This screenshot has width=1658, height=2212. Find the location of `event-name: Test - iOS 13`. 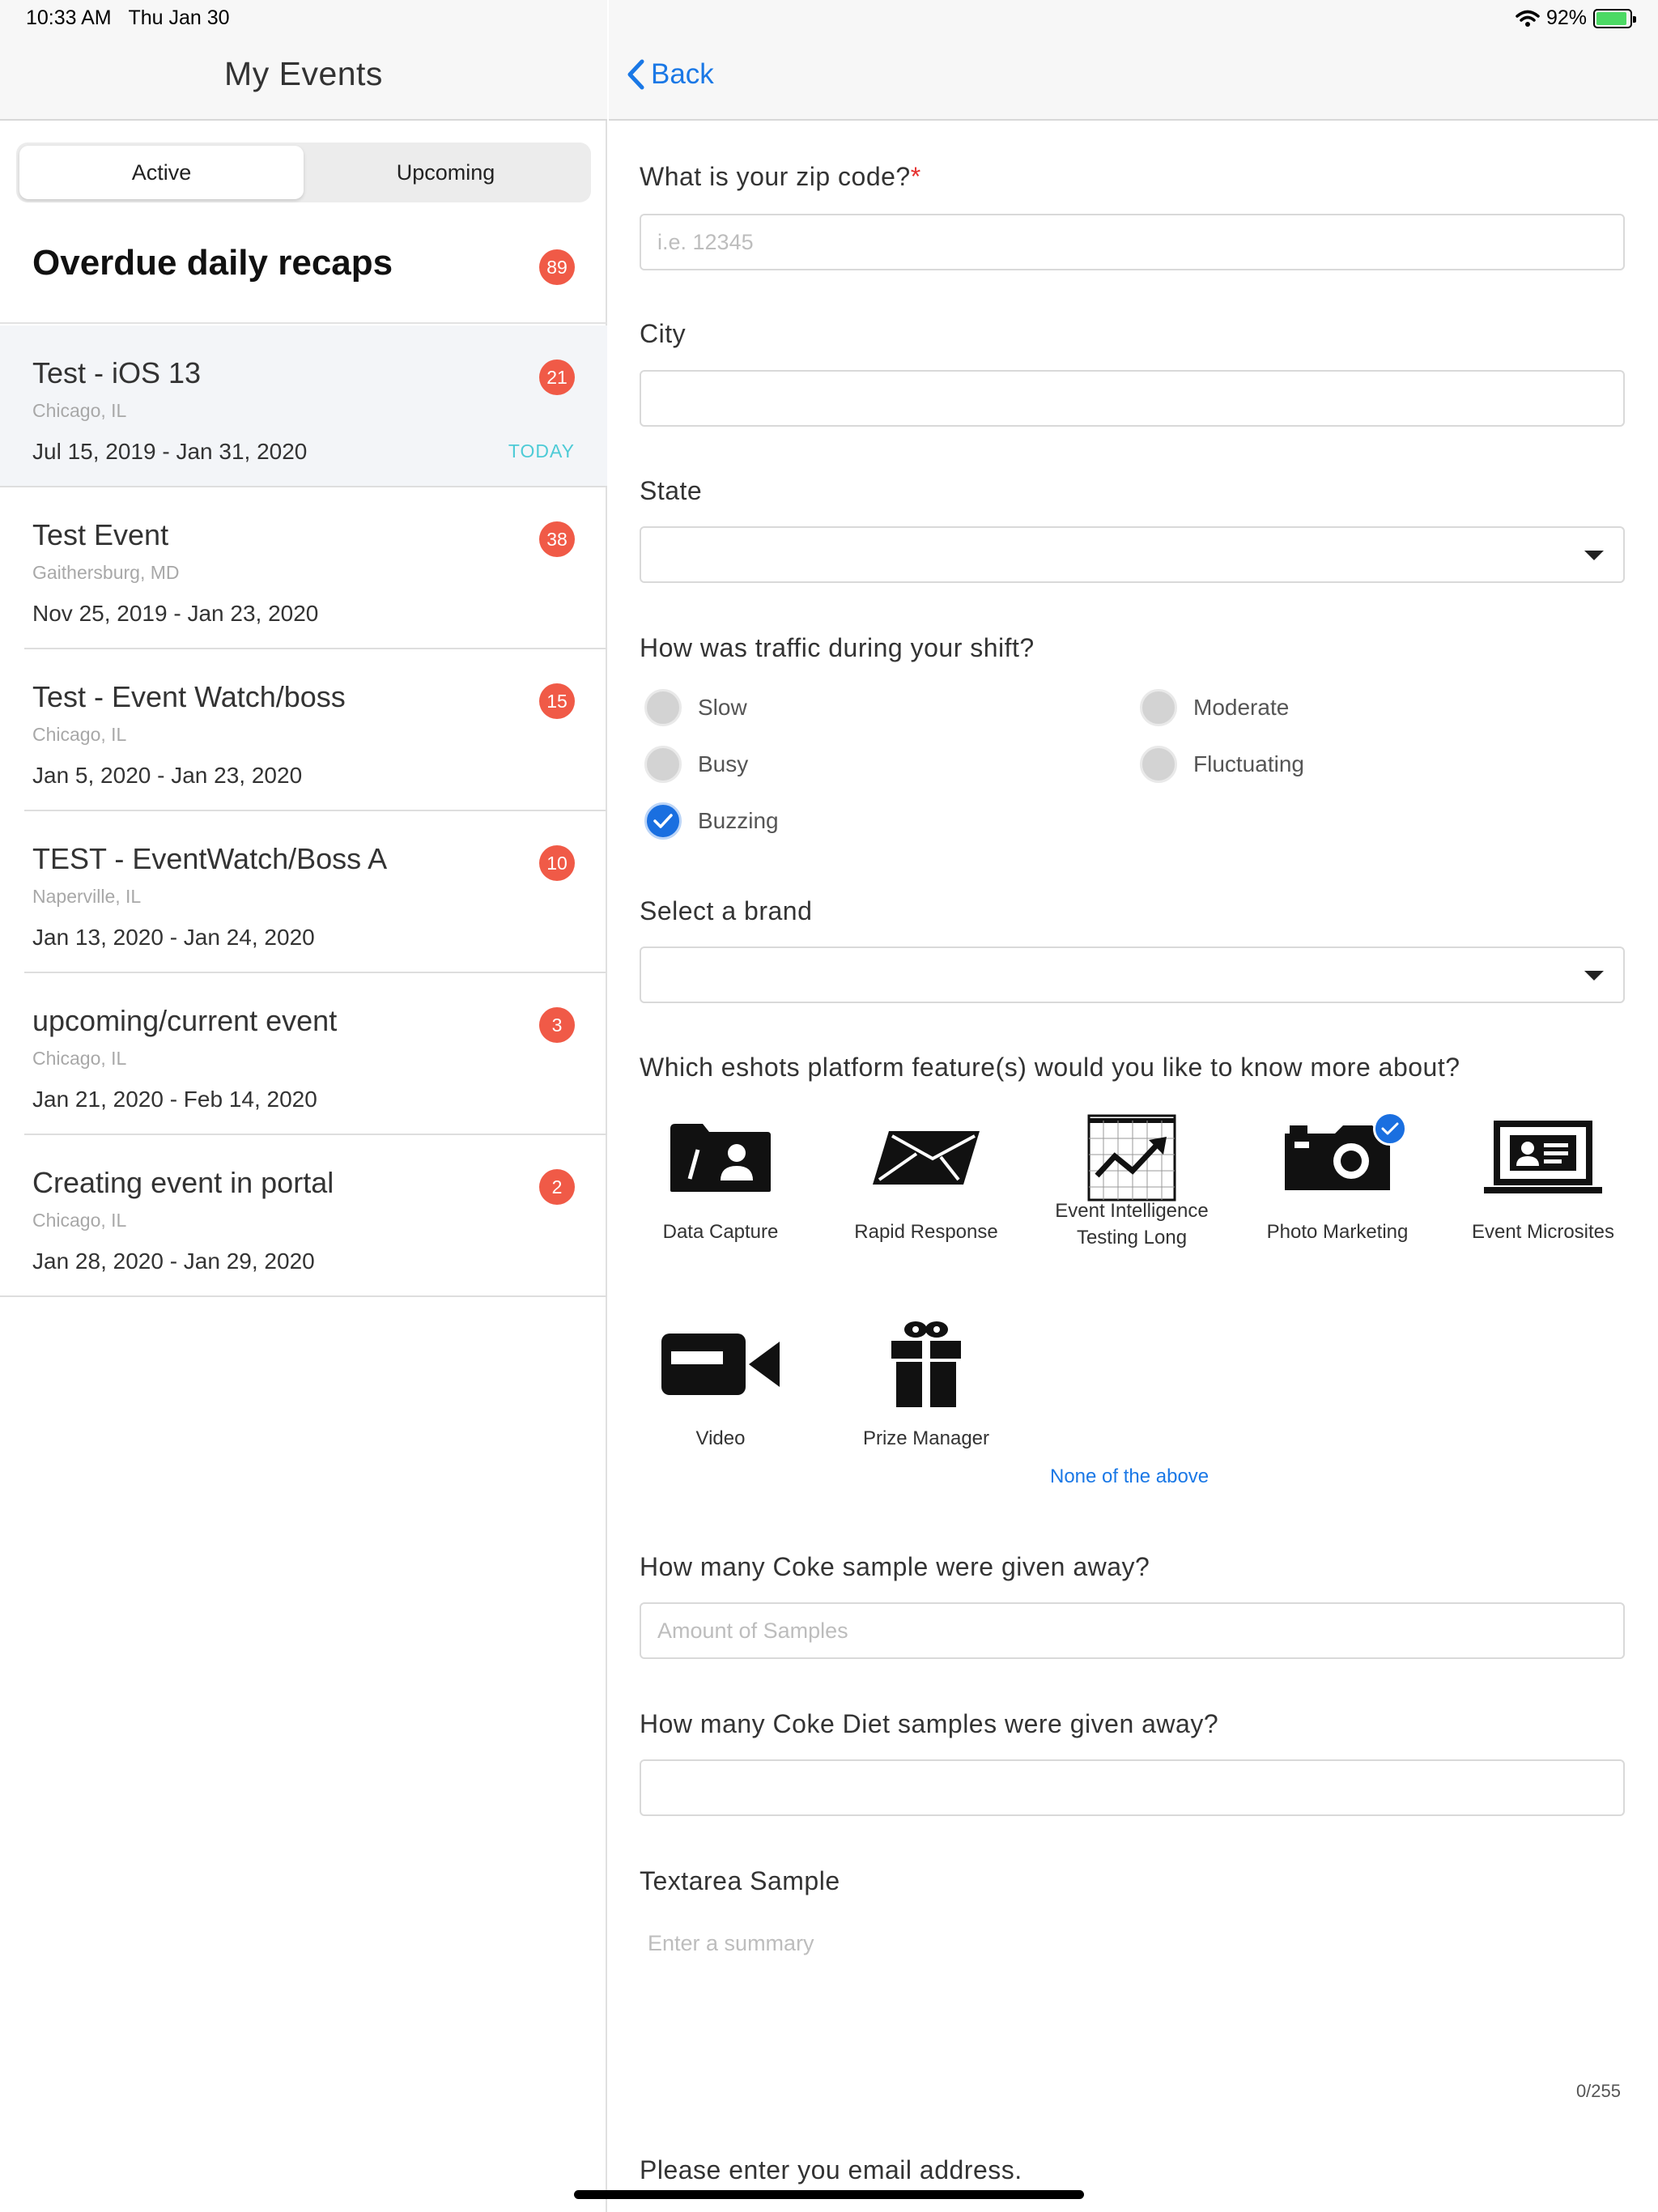

event-name: Test - iOS 13 is located at coordinates (117, 372).